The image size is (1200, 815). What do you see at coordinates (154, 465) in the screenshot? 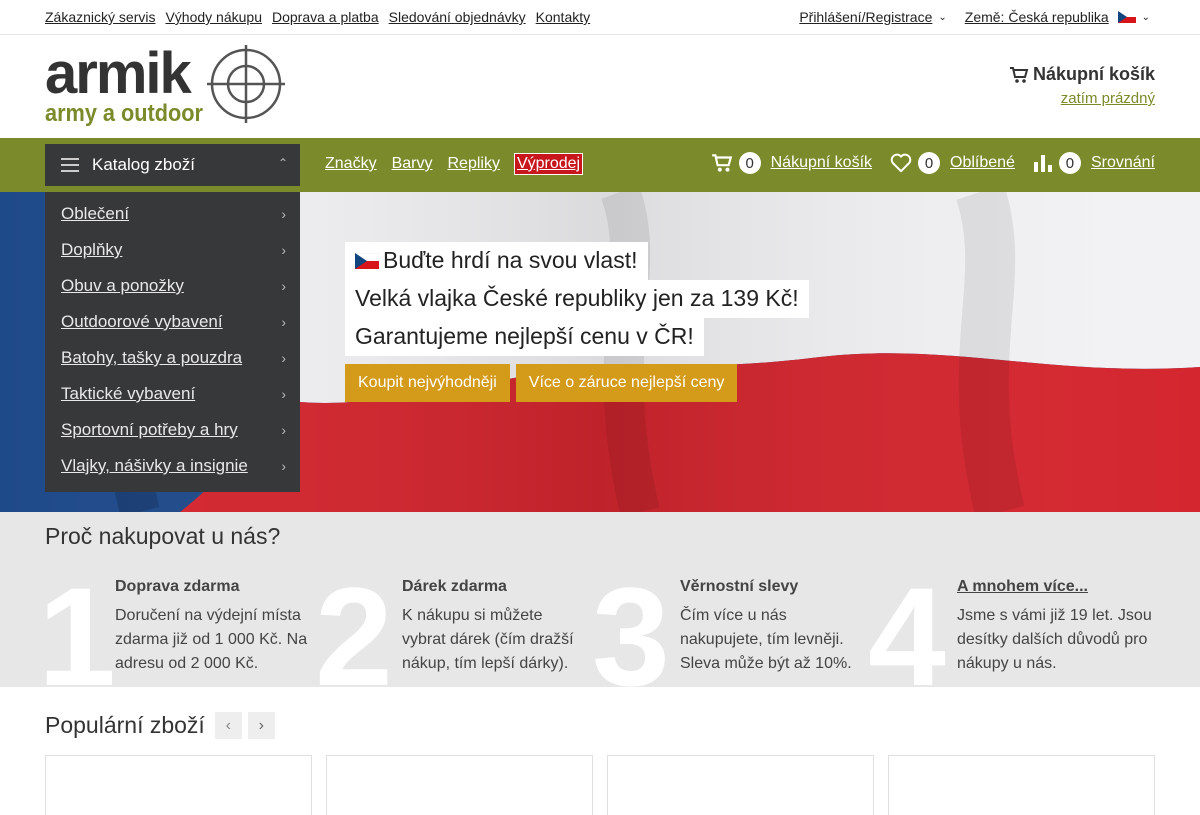
I see `menu-item-label: Vlajky, nášivky a insignie` at bounding box center [154, 465].